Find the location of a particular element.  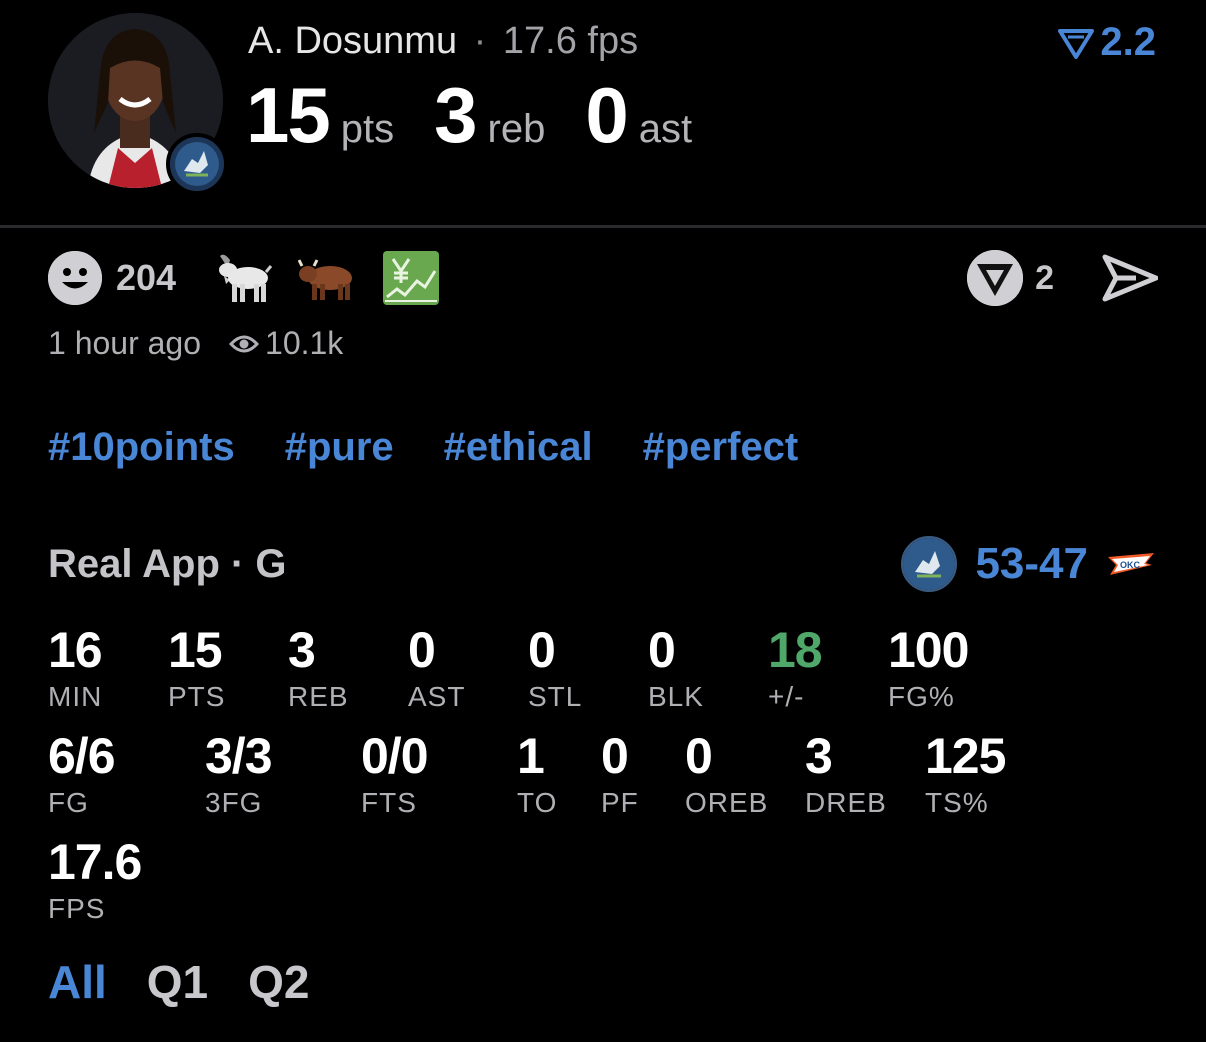

chart-yen-emoji-icon is located at coordinates (411, 278).